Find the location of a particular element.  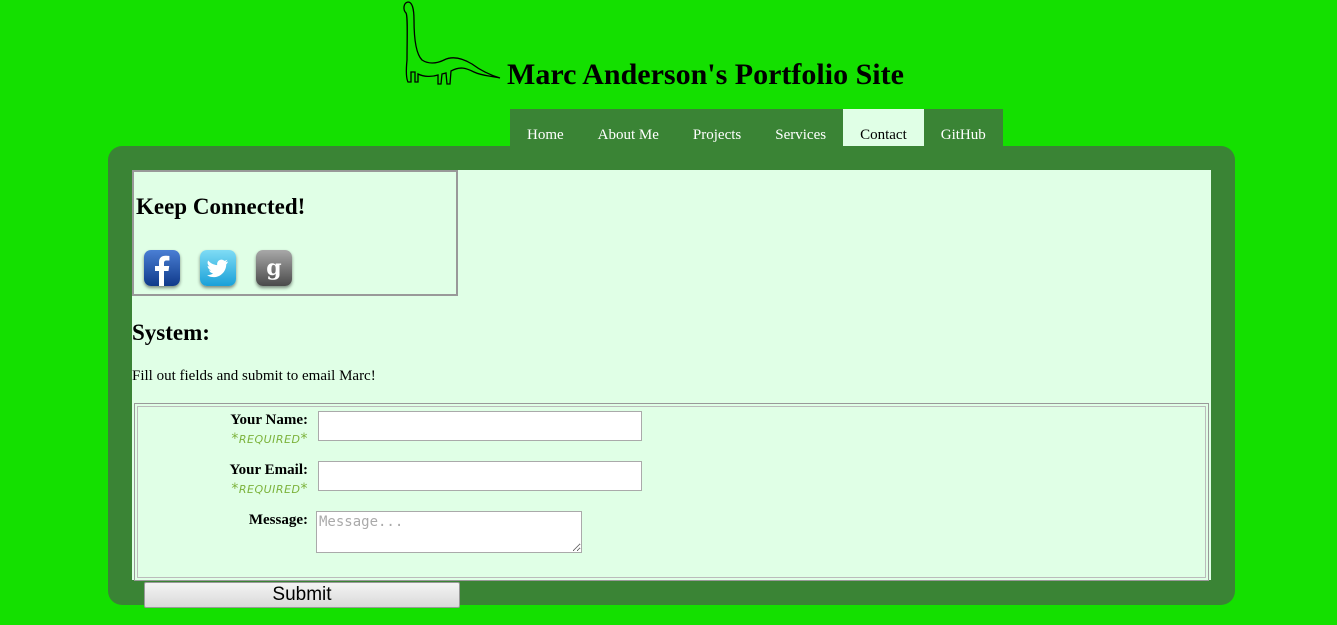

email-label: Your Email: is located at coordinates (268, 470).